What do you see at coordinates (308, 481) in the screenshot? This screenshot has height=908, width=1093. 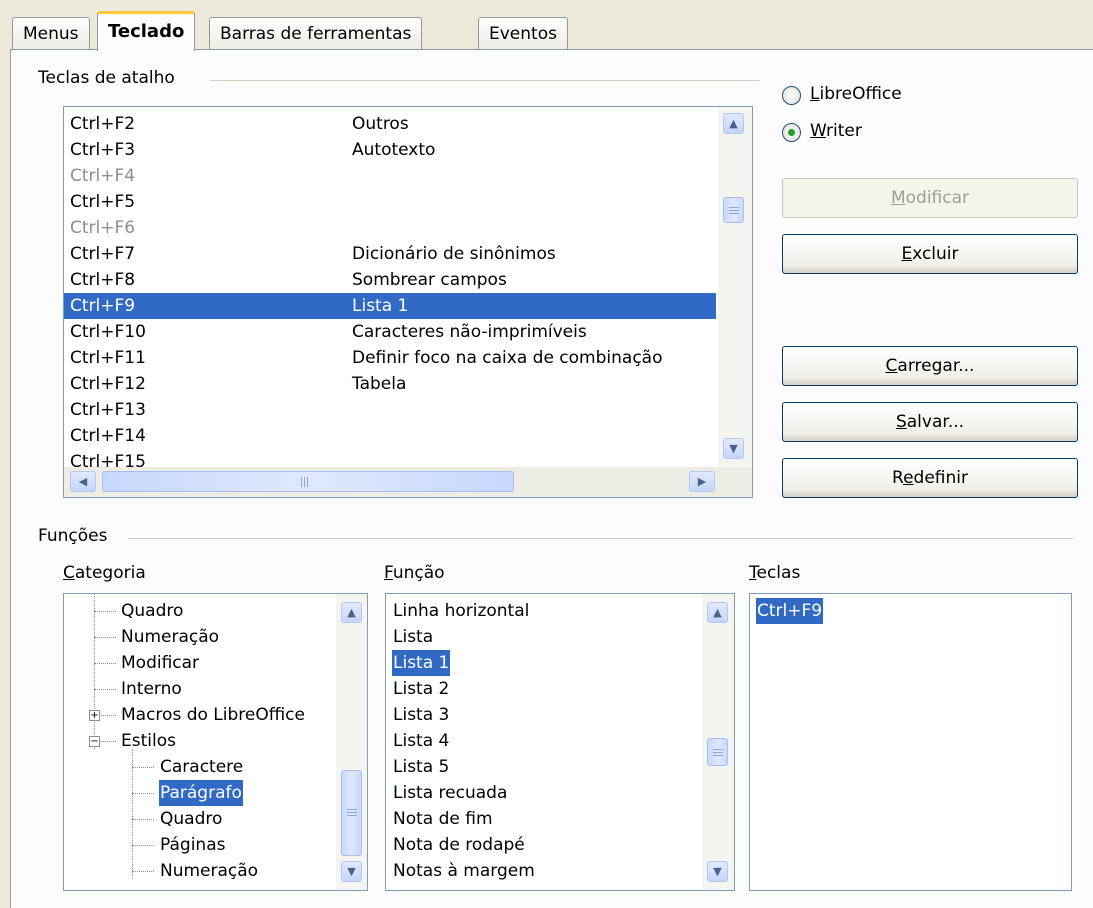 I see `scroll-thumb-horizontal` at bounding box center [308, 481].